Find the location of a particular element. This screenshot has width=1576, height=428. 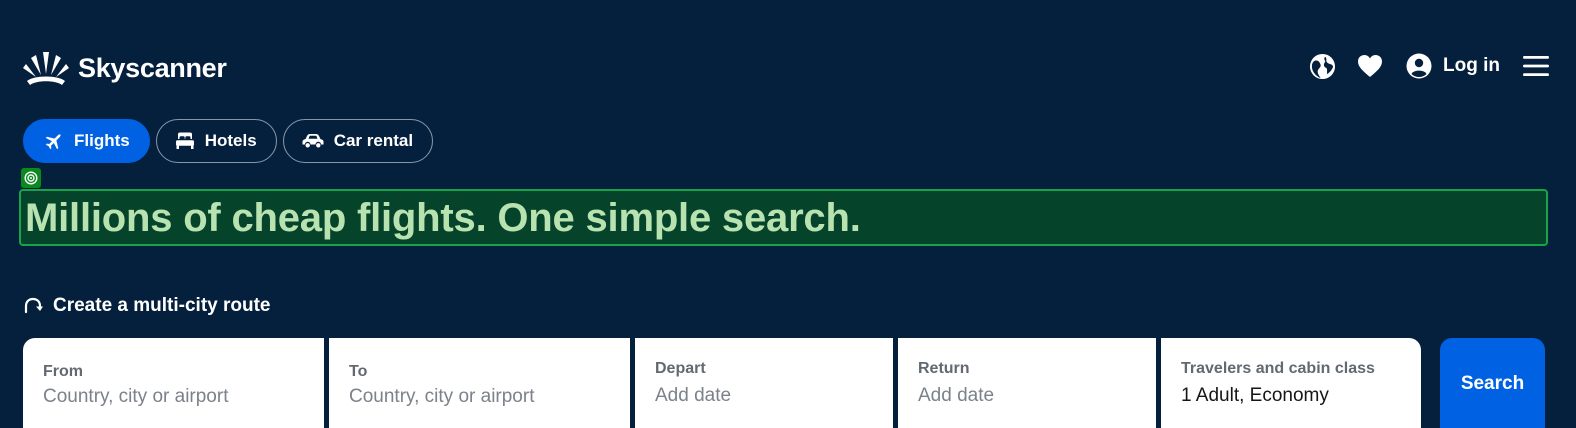

to-field: To Country, city or airport is located at coordinates (479, 383).